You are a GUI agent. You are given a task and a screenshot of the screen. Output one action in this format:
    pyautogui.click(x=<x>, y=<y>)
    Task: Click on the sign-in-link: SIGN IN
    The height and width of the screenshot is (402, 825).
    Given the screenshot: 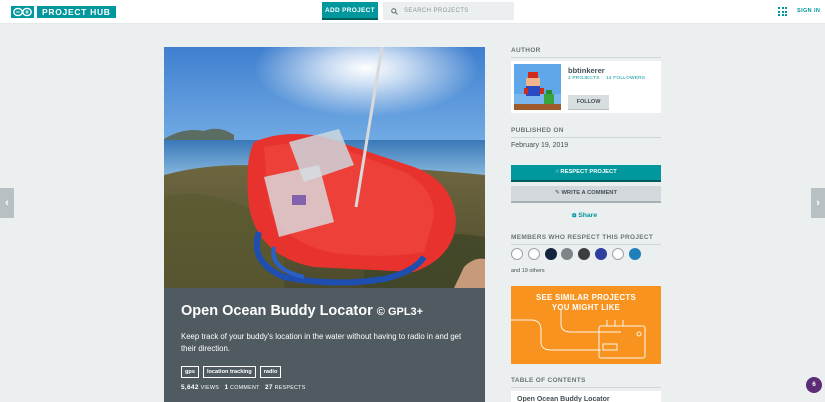 What is the action you would take?
    pyautogui.click(x=808, y=11)
    